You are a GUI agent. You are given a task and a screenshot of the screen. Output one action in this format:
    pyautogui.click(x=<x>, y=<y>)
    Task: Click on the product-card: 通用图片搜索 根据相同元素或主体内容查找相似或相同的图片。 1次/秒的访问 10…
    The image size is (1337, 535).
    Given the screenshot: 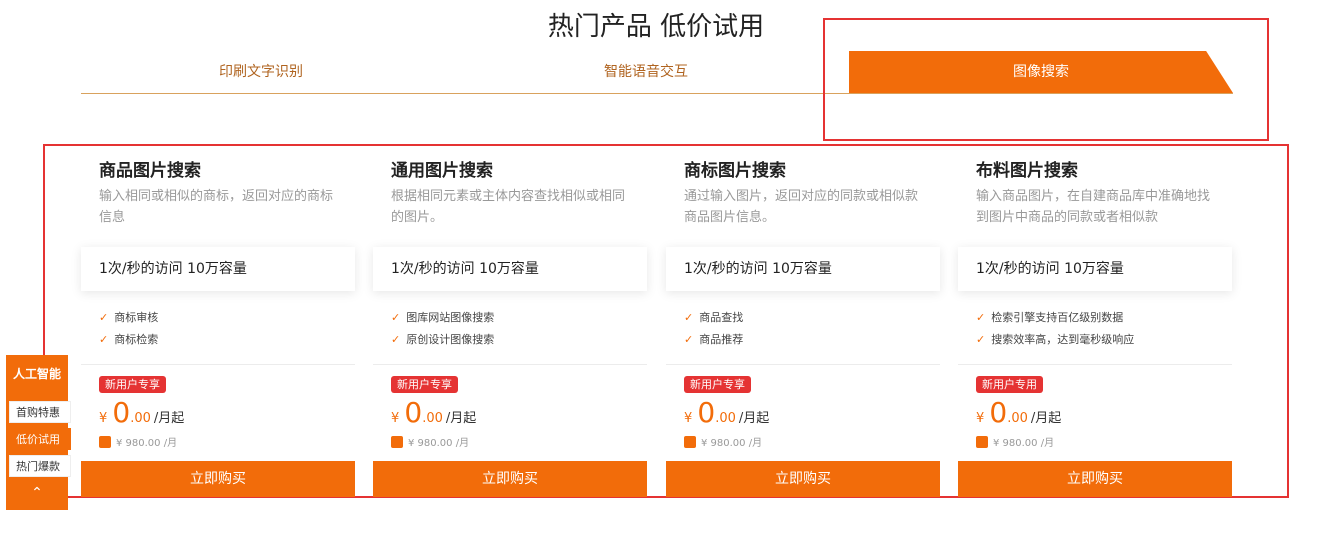 What is the action you would take?
    pyautogui.click(x=511, y=321)
    